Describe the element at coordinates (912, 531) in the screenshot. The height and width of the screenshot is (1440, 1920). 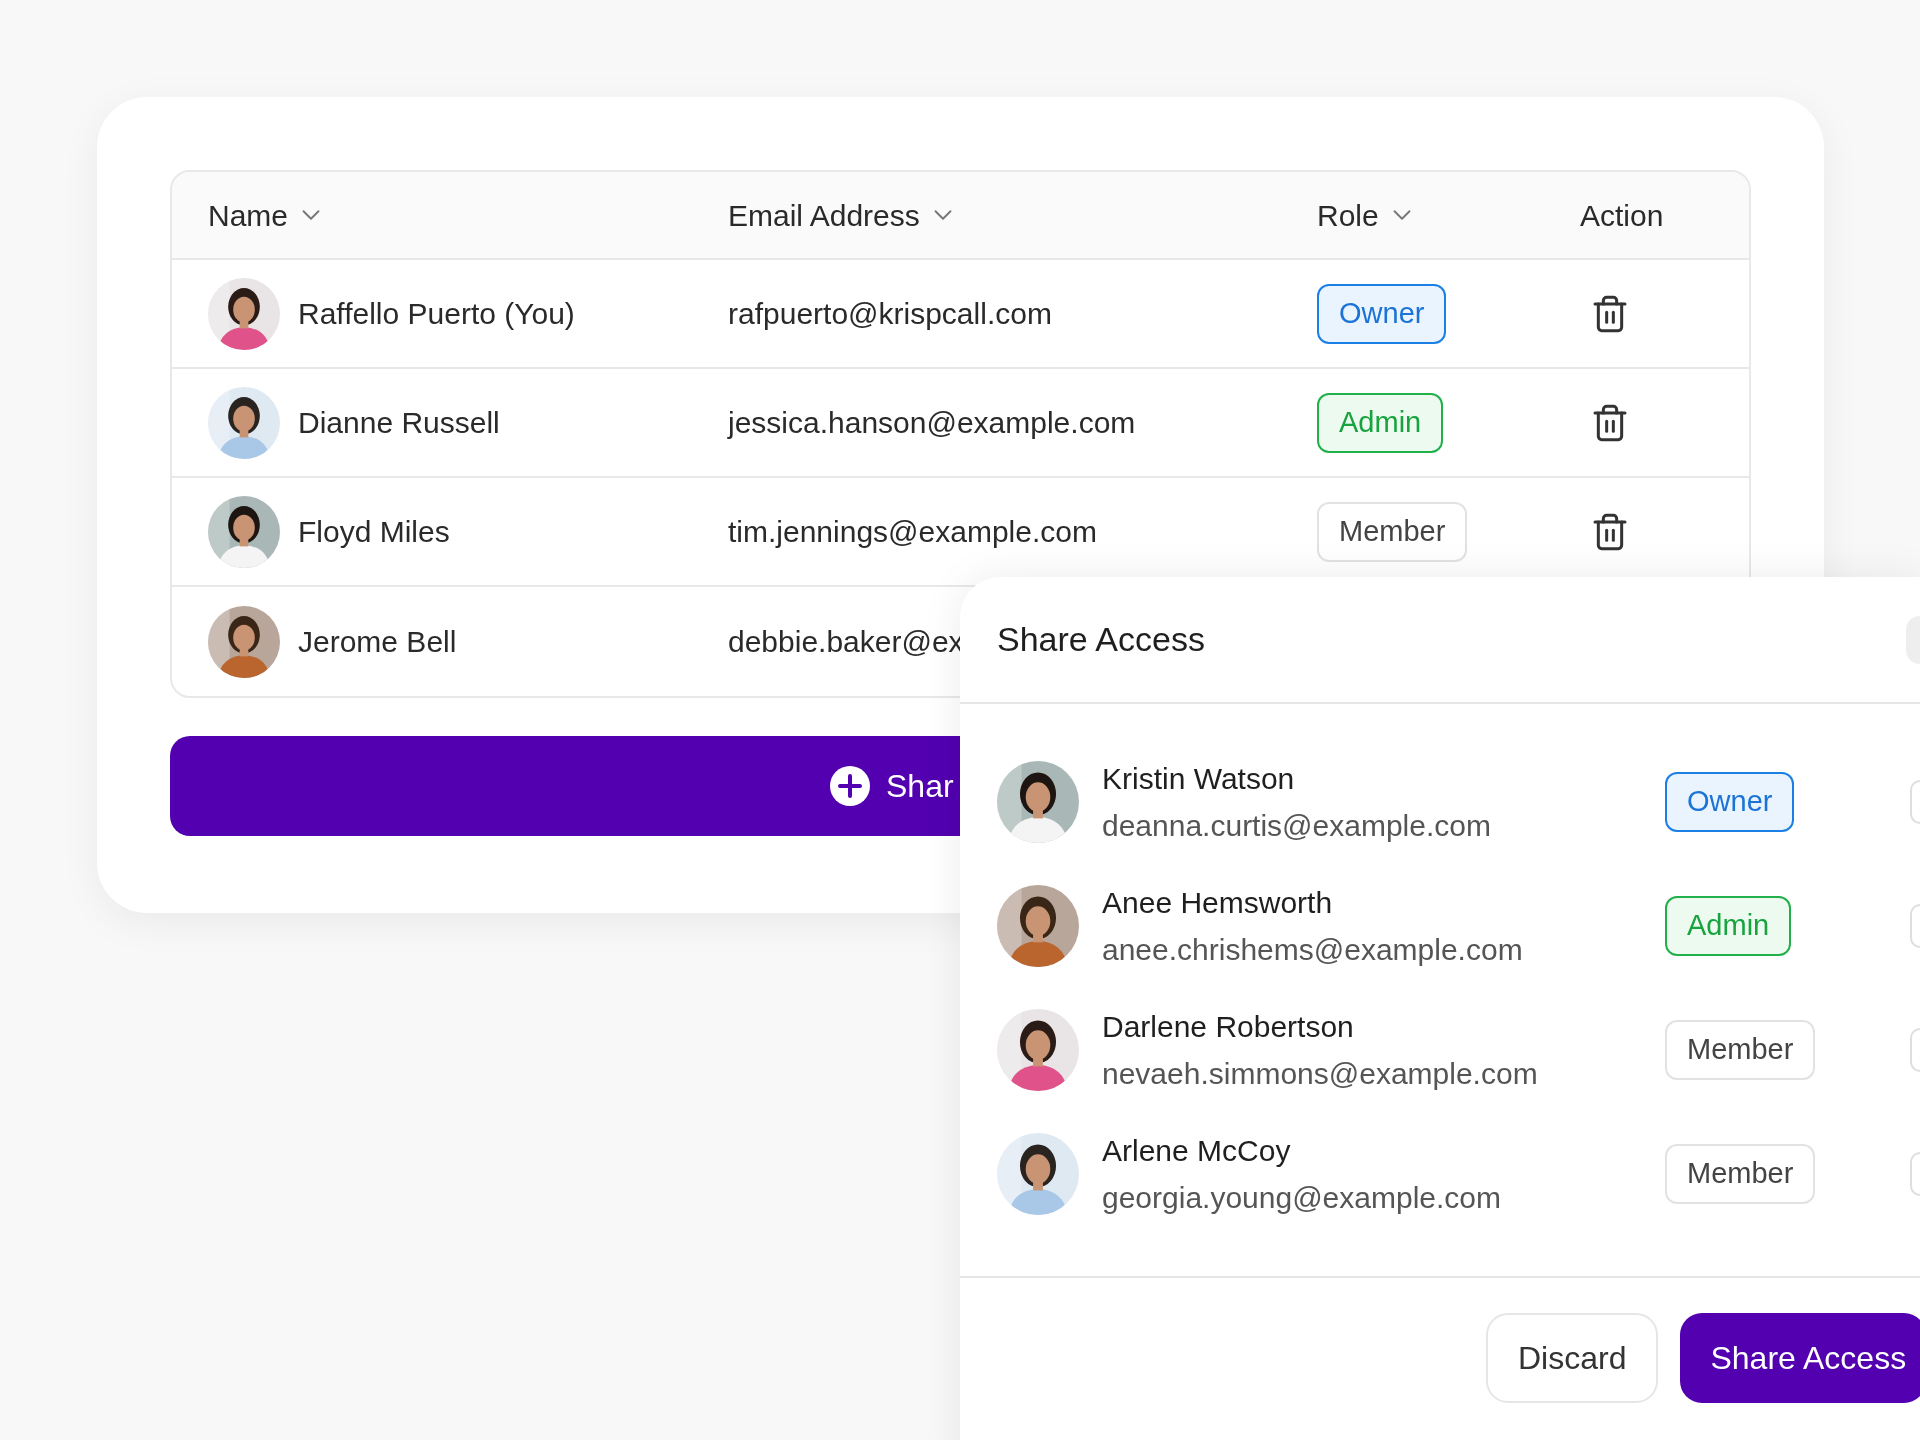
I see `member-email: tim.jennings@example.com` at that location.